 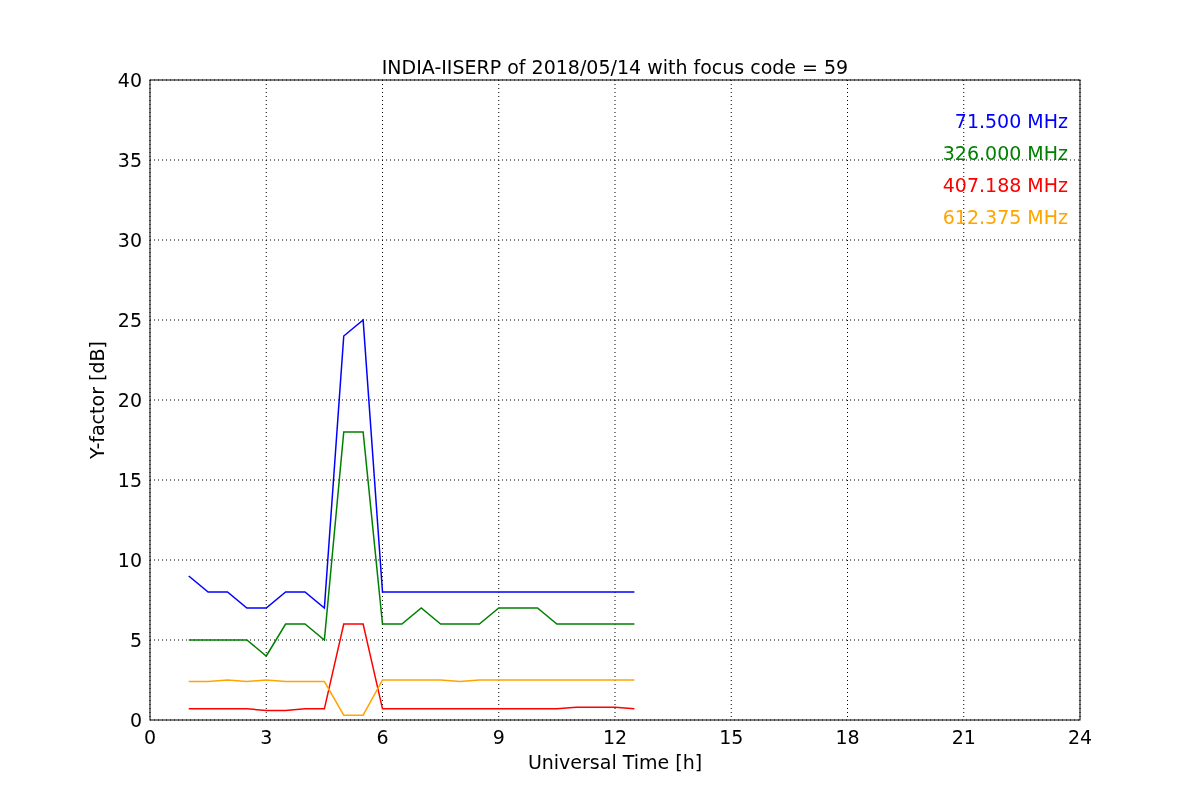 I want to click on x-tick-label: 21, so click(x=963, y=737).